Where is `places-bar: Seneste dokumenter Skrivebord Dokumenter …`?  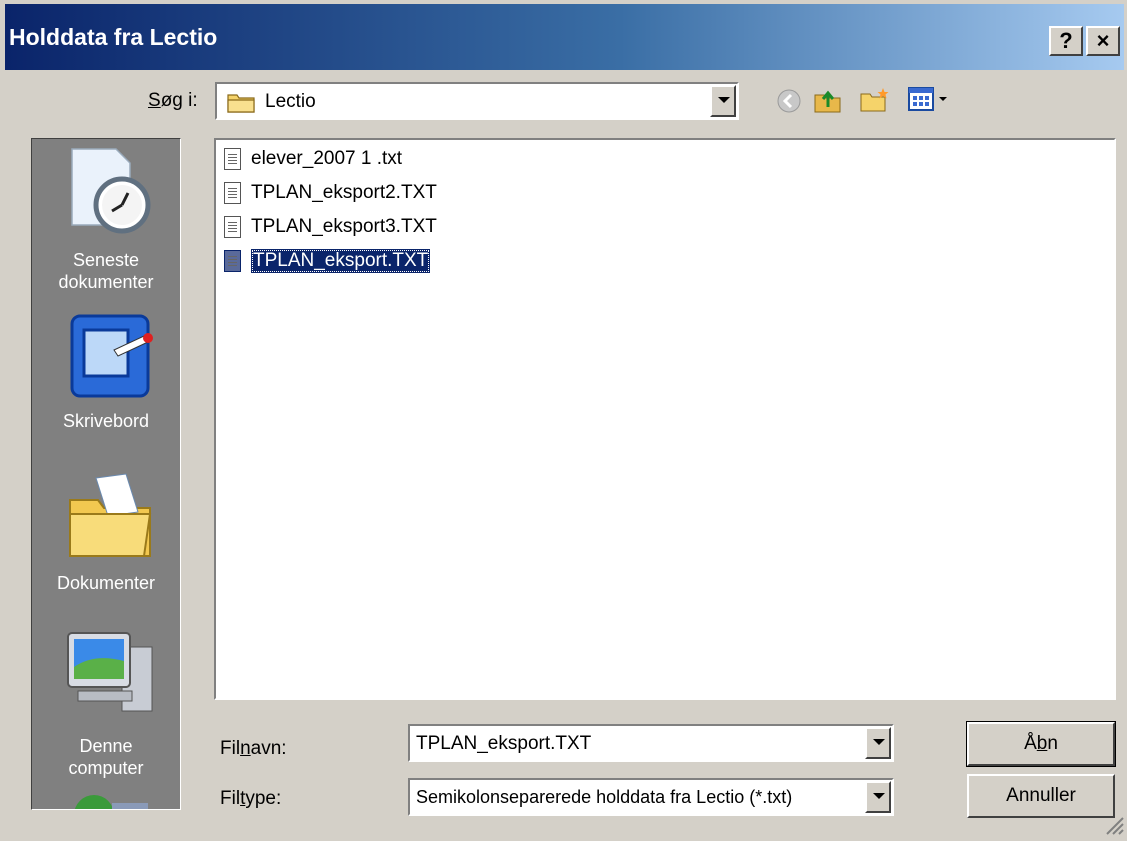
places-bar: Seneste dokumenter Skrivebord Dokumenter … is located at coordinates (106, 474).